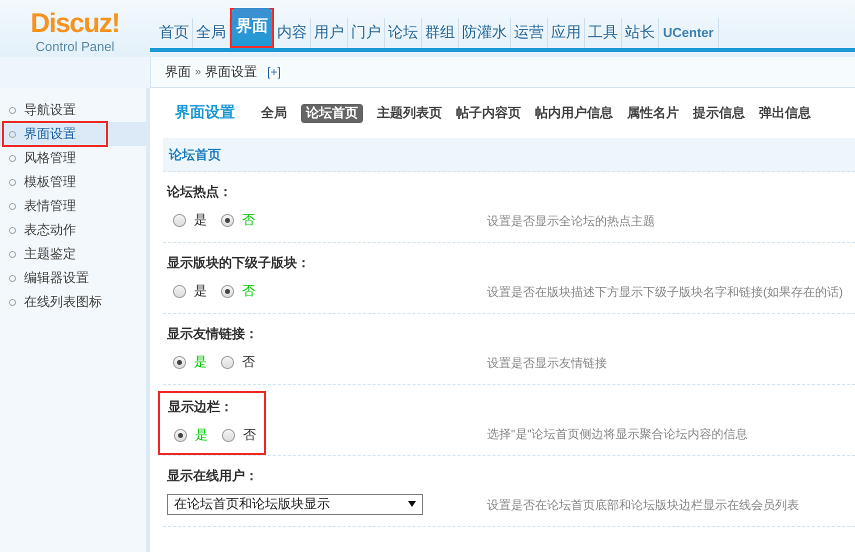  I want to click on setting-description: 选择"是"论坛首页侧边将显示聚合论坛内容的信息, so click(617, 434).